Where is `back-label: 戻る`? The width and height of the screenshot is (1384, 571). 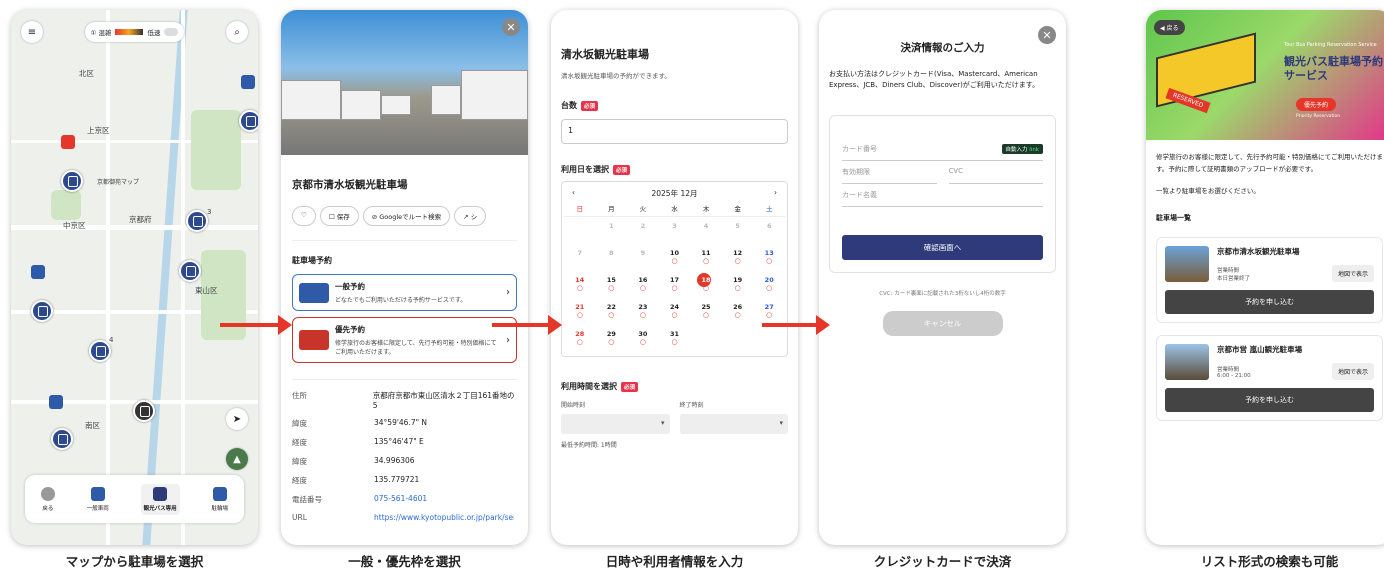
back-label: 戻る is located at coordinates (1172, 28).